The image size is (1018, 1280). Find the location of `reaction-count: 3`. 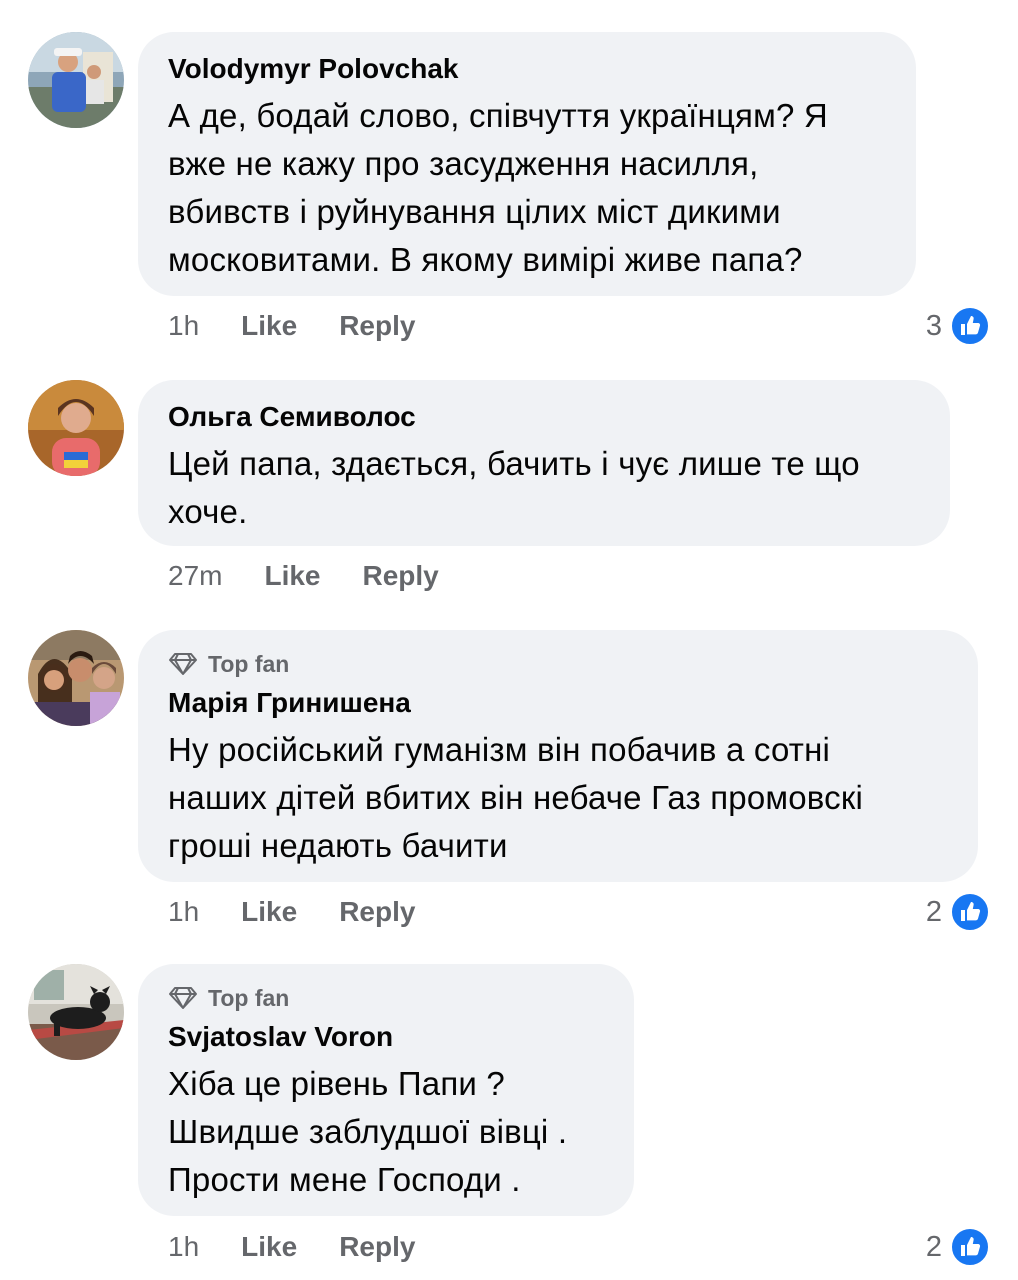

reaction-count: 3 is located at coordinates (933, 325).